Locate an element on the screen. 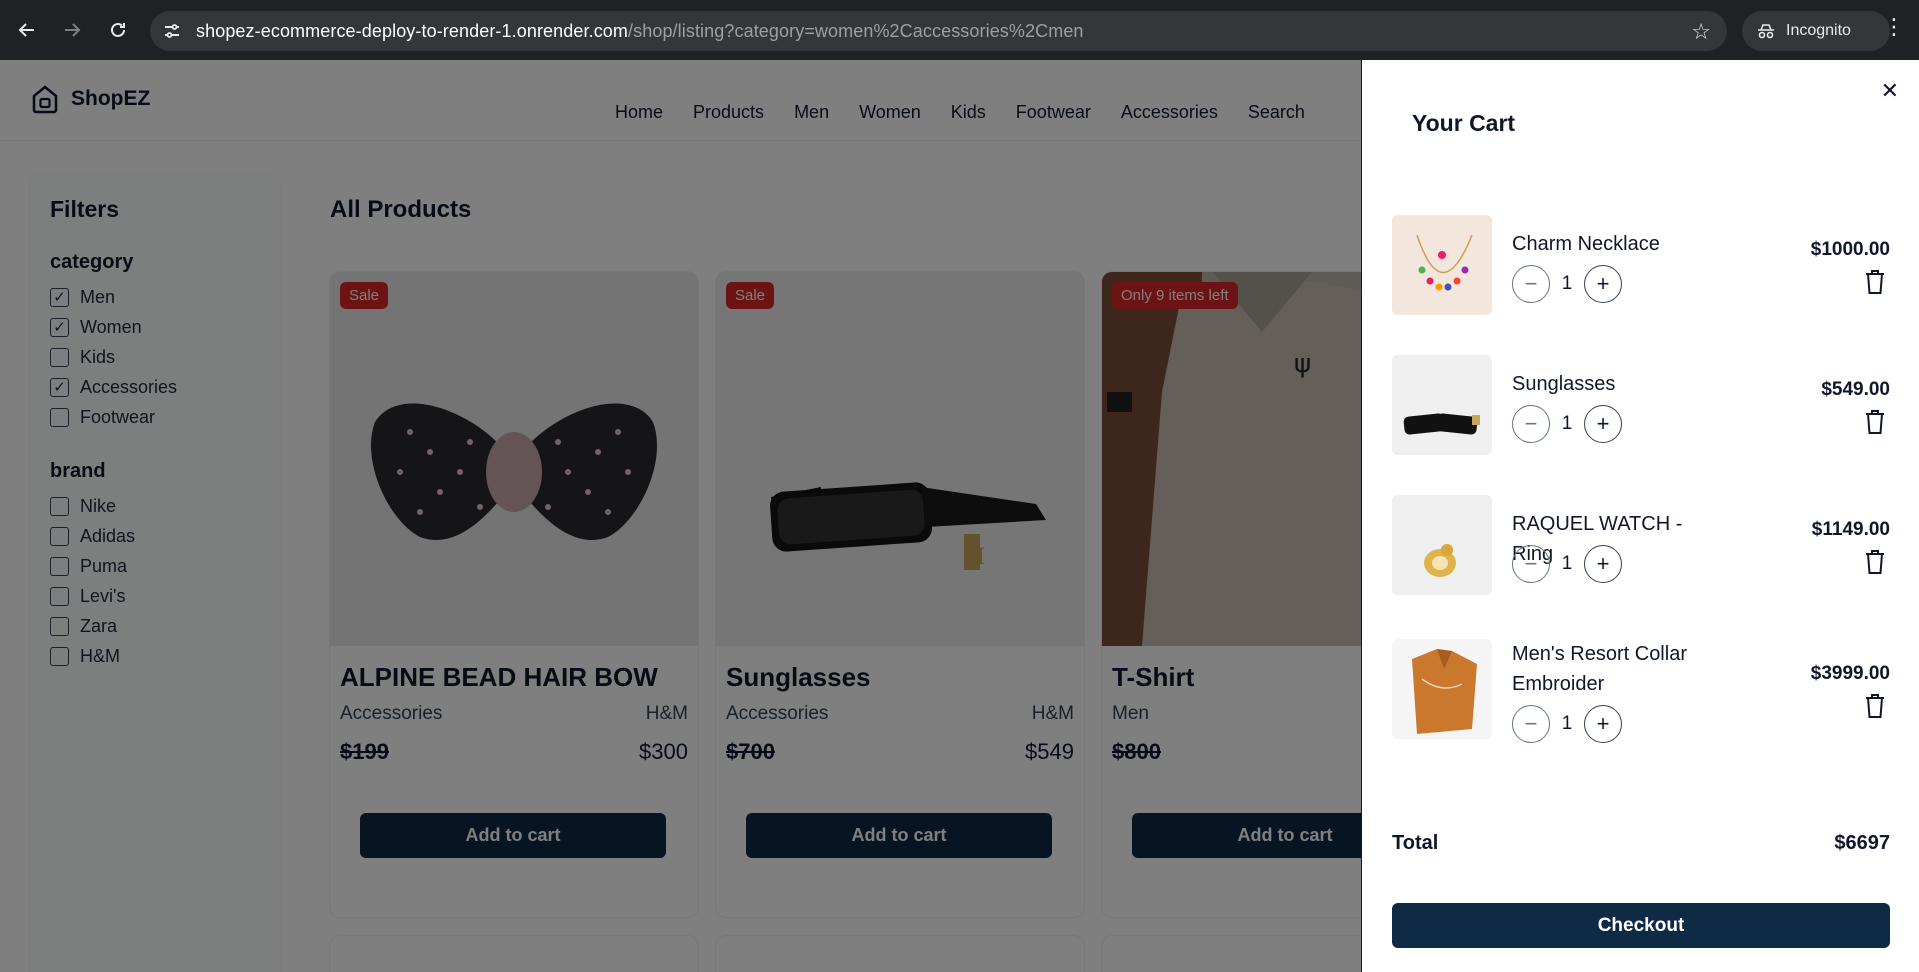  cart-item: Sunglasses − 1 + $549.00 is located at coordinates (1641, 405).